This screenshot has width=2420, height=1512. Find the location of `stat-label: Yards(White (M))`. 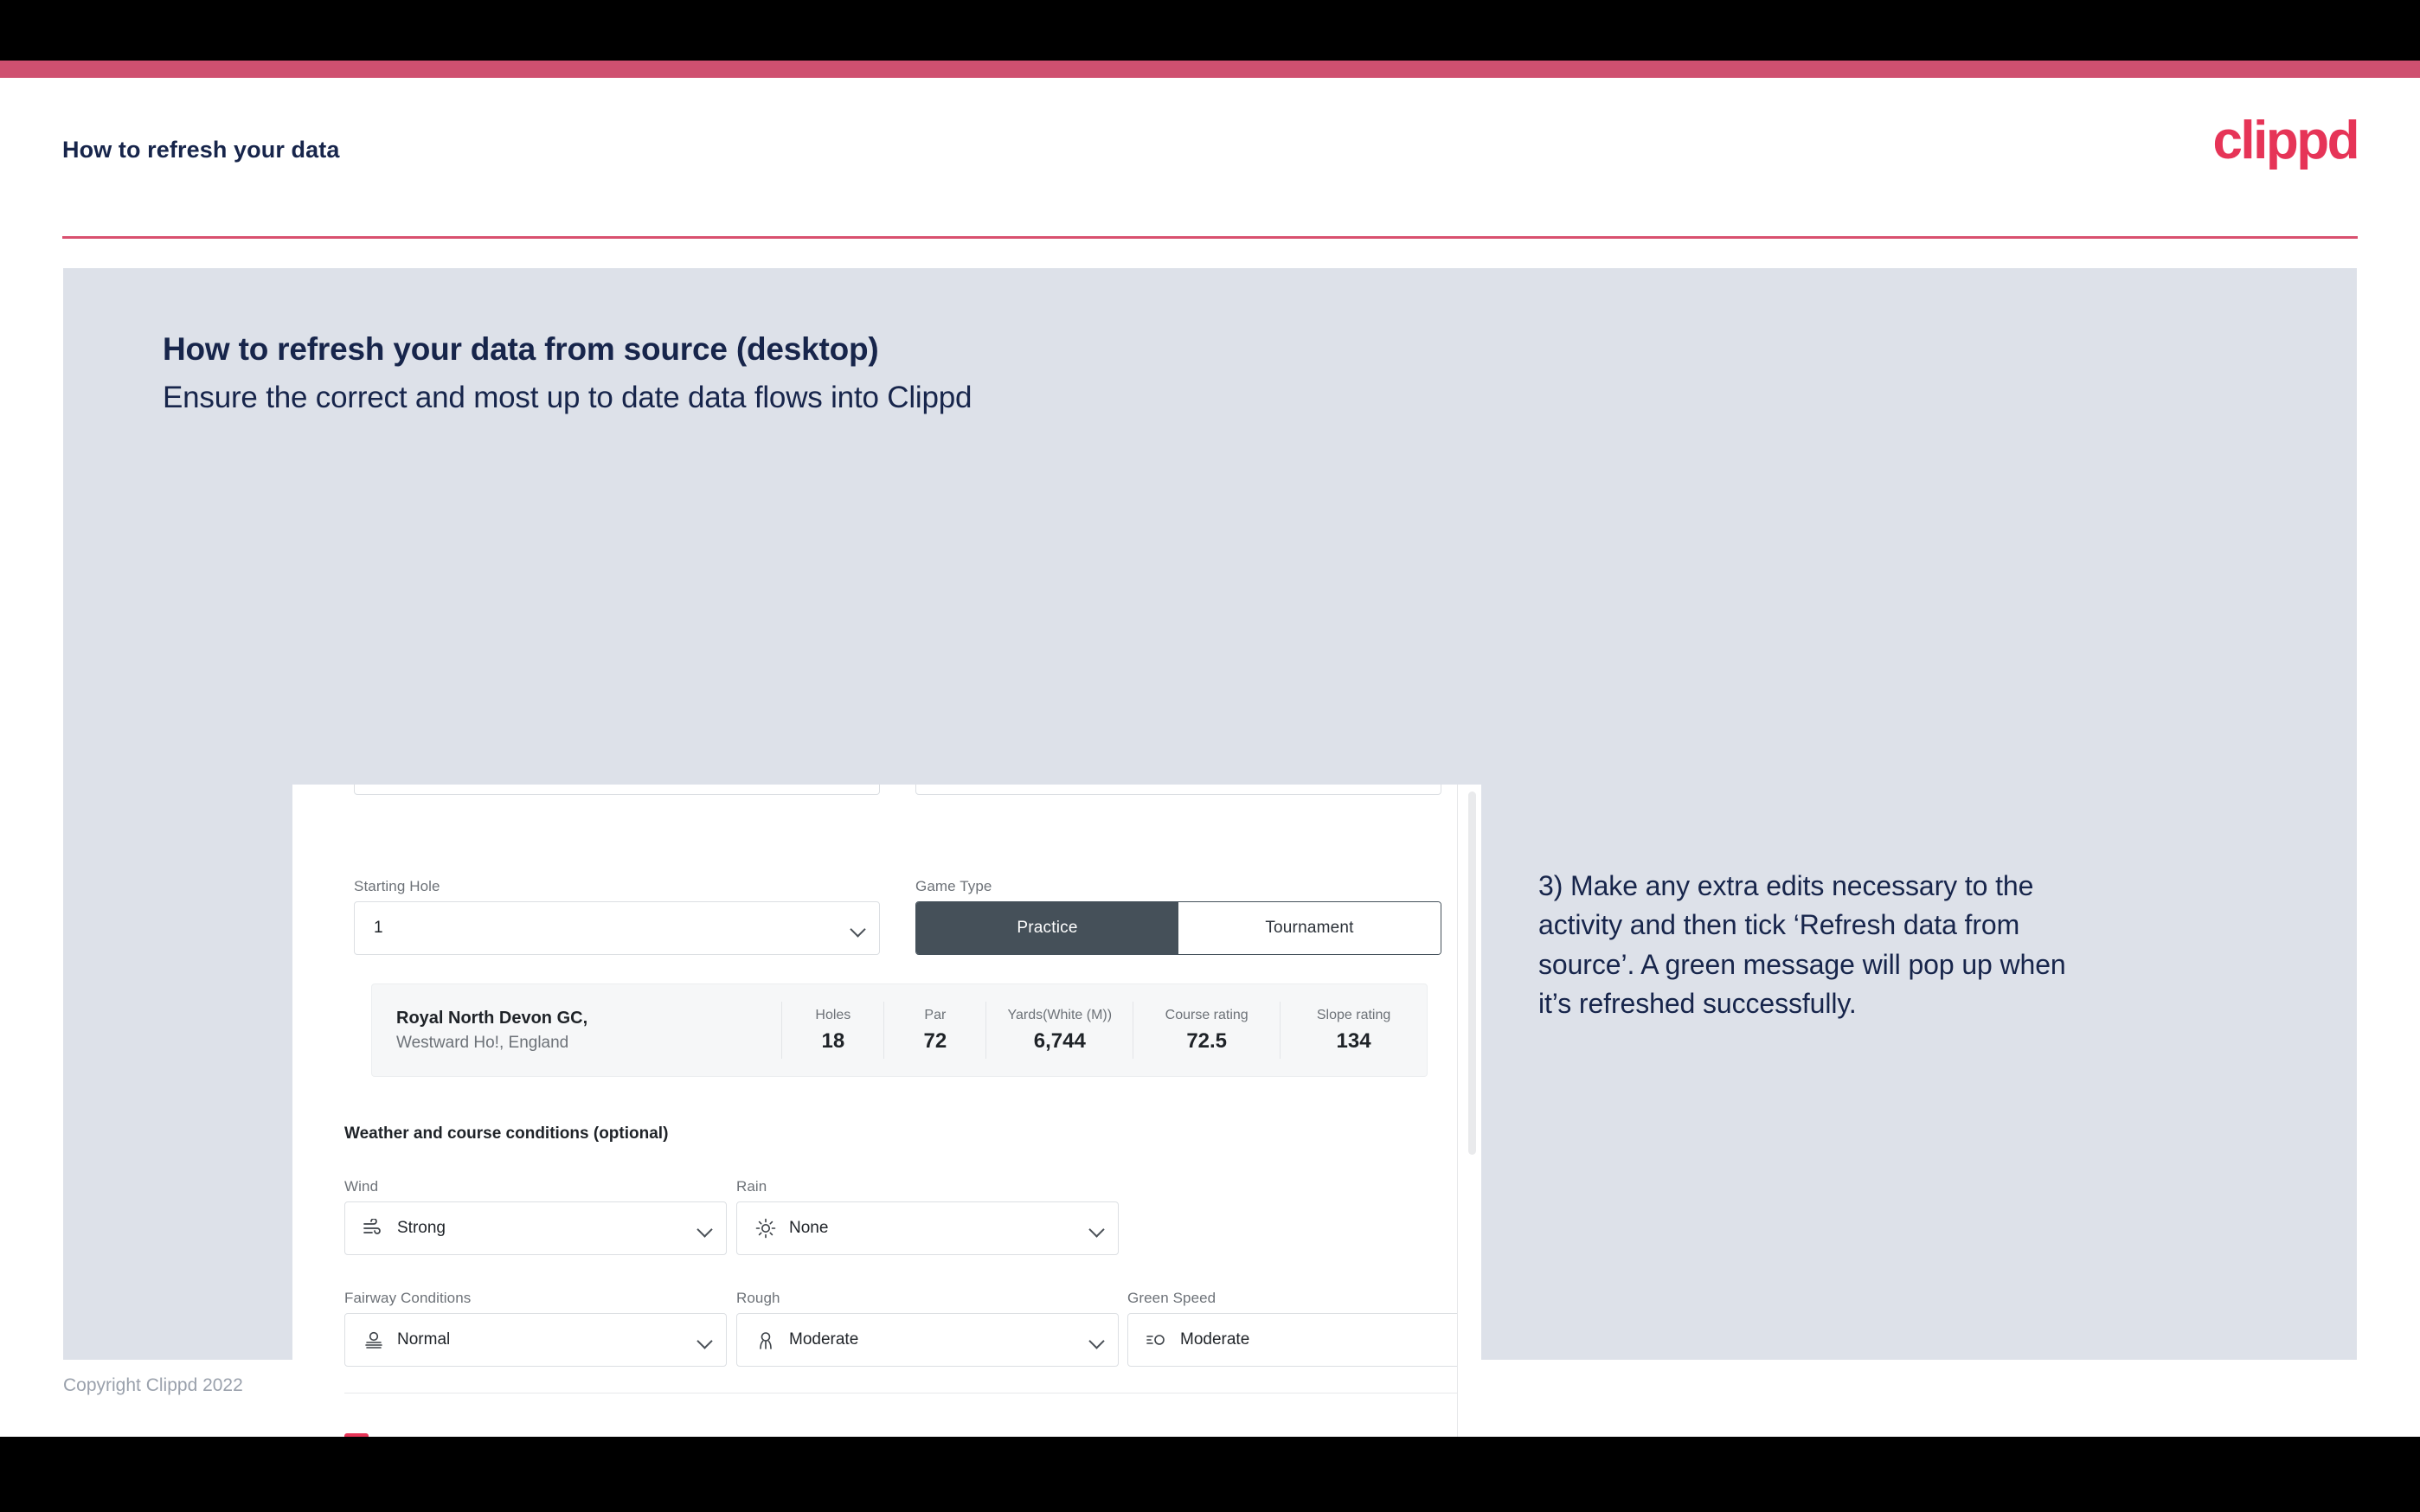

stat-label: Yards(White (M)) is located at coordinates (1060, 1014).